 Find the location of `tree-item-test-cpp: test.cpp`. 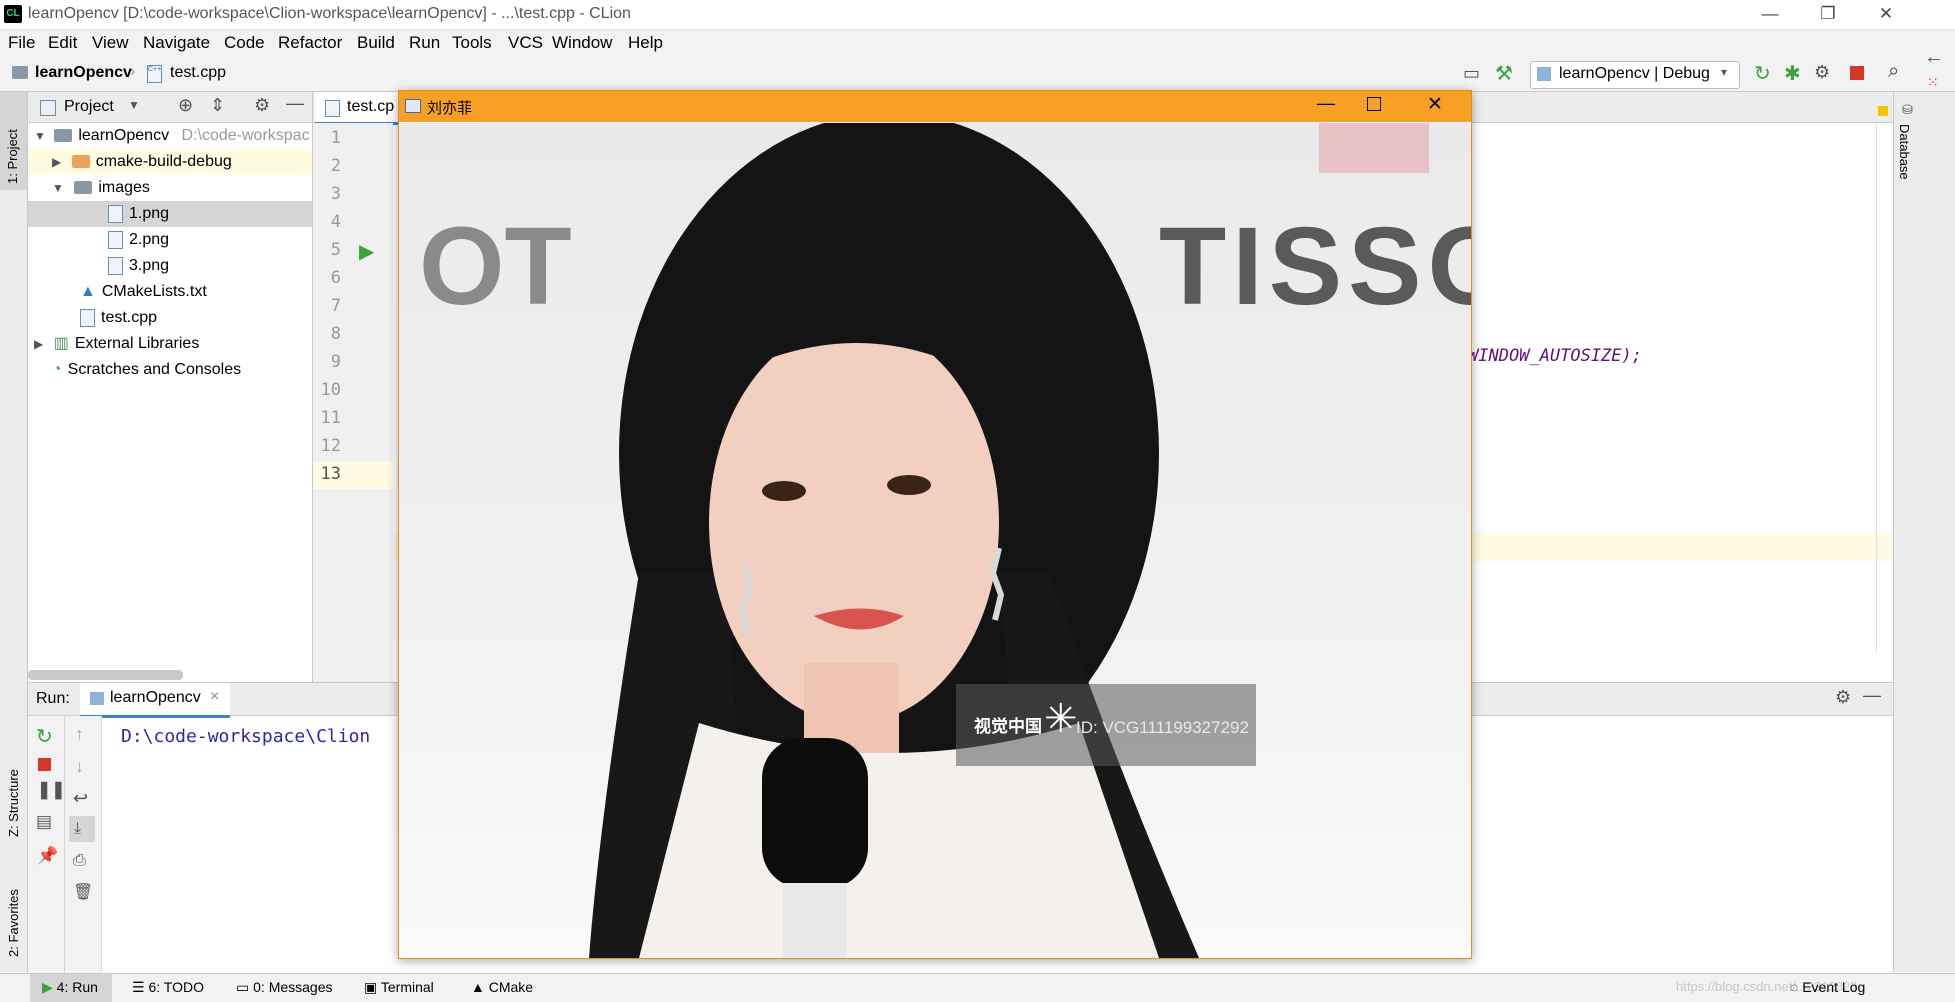

tree-item-test-cpp: test.cpp is located at coordinates (170, 318).